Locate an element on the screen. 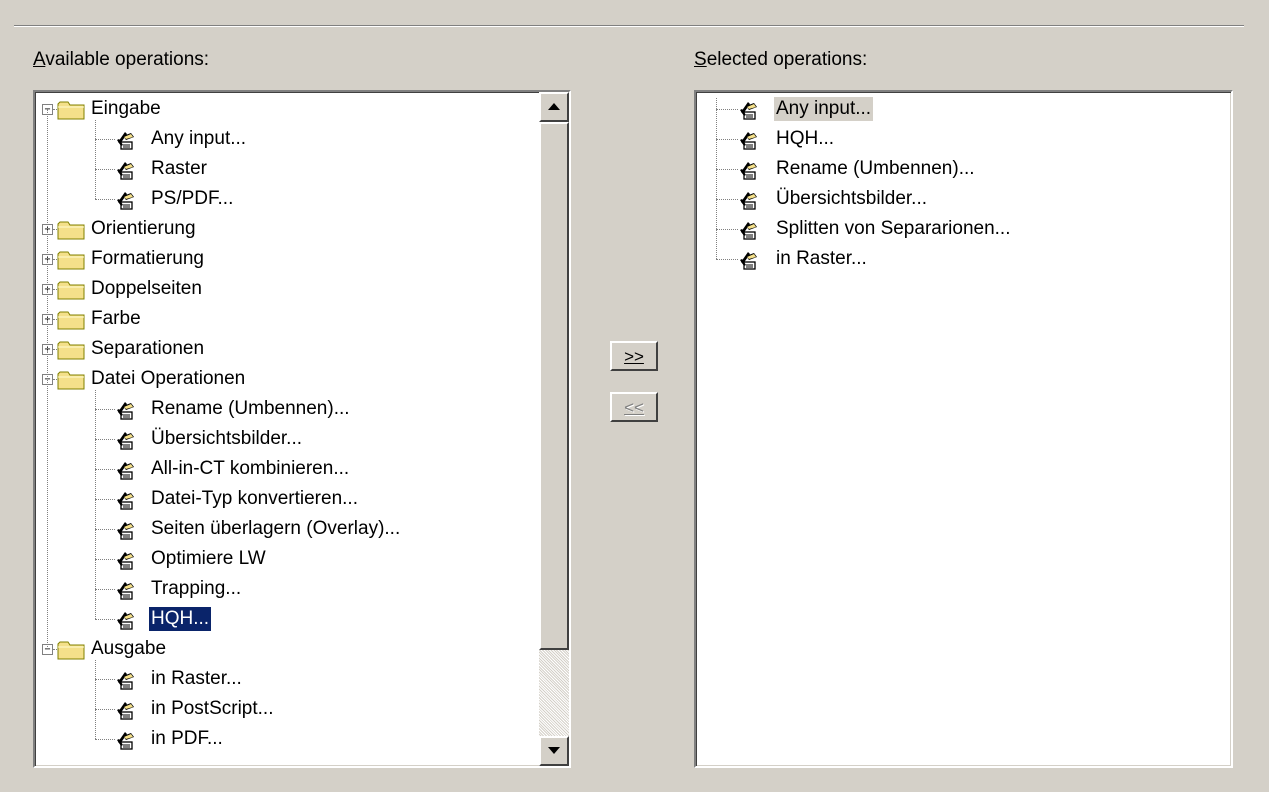  tree-node-label: Raster is located at coordinates (179, 168).